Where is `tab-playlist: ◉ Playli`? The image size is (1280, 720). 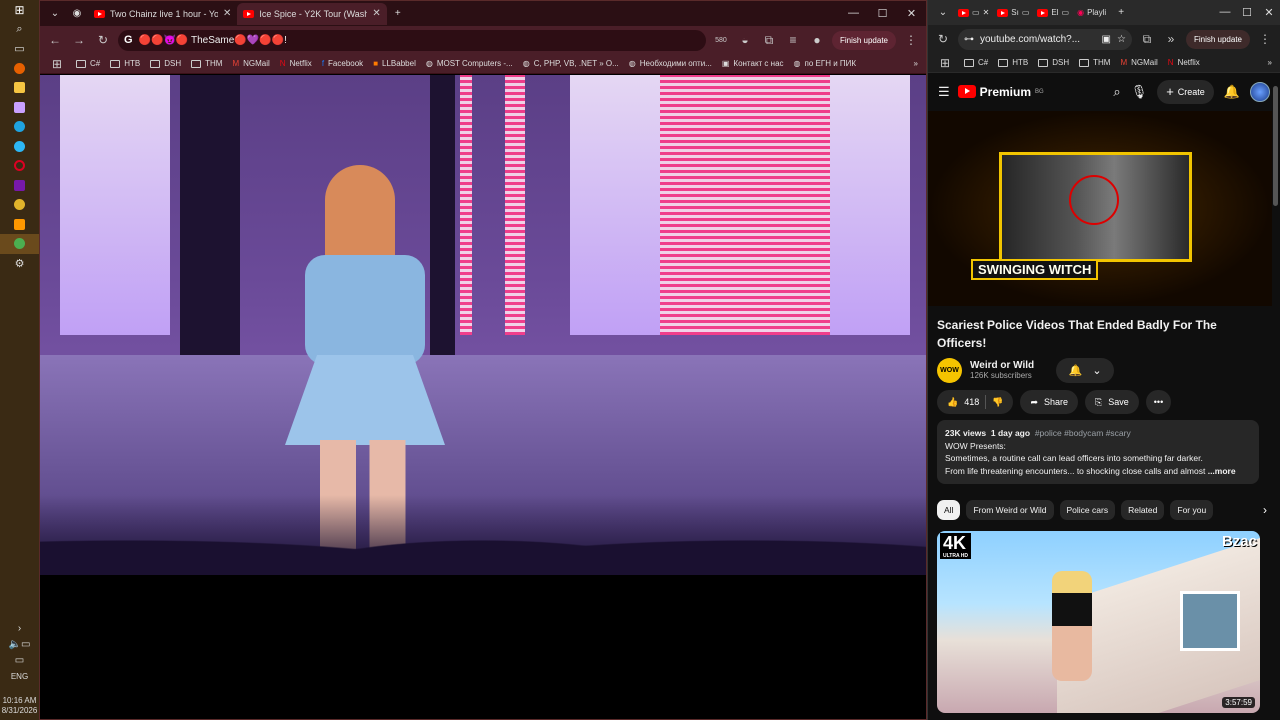 tab-playlist: ◉ Playli is located at coordinates (1091, 13).